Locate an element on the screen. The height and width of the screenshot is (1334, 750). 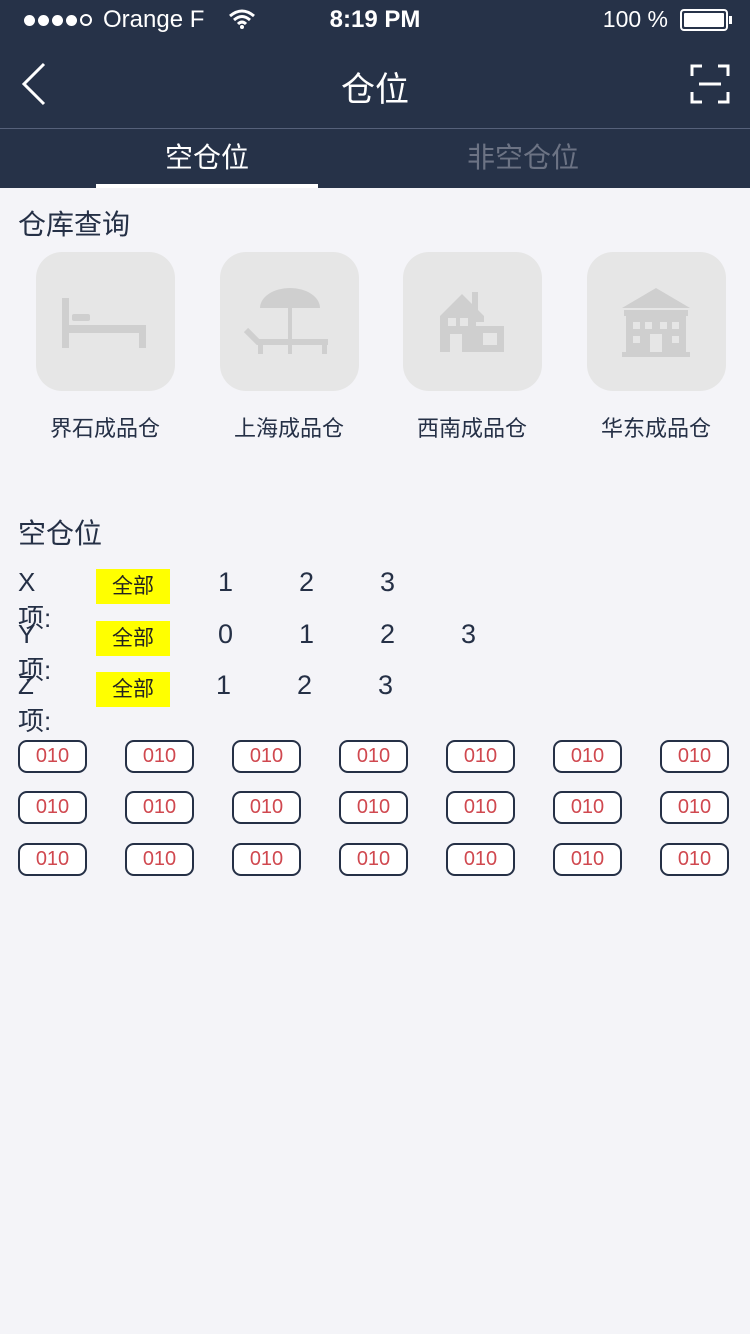
filter-x-option: 3 is located at coordinates (387, 582).